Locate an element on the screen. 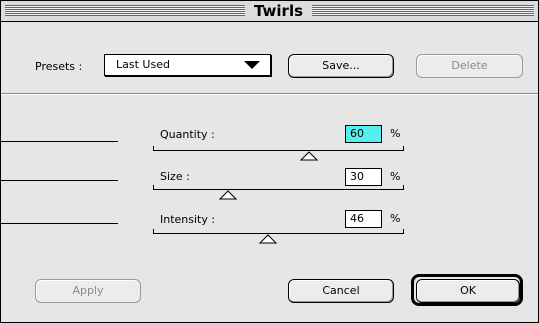  presets-label: Presets : is located at coordinates (59, 66).